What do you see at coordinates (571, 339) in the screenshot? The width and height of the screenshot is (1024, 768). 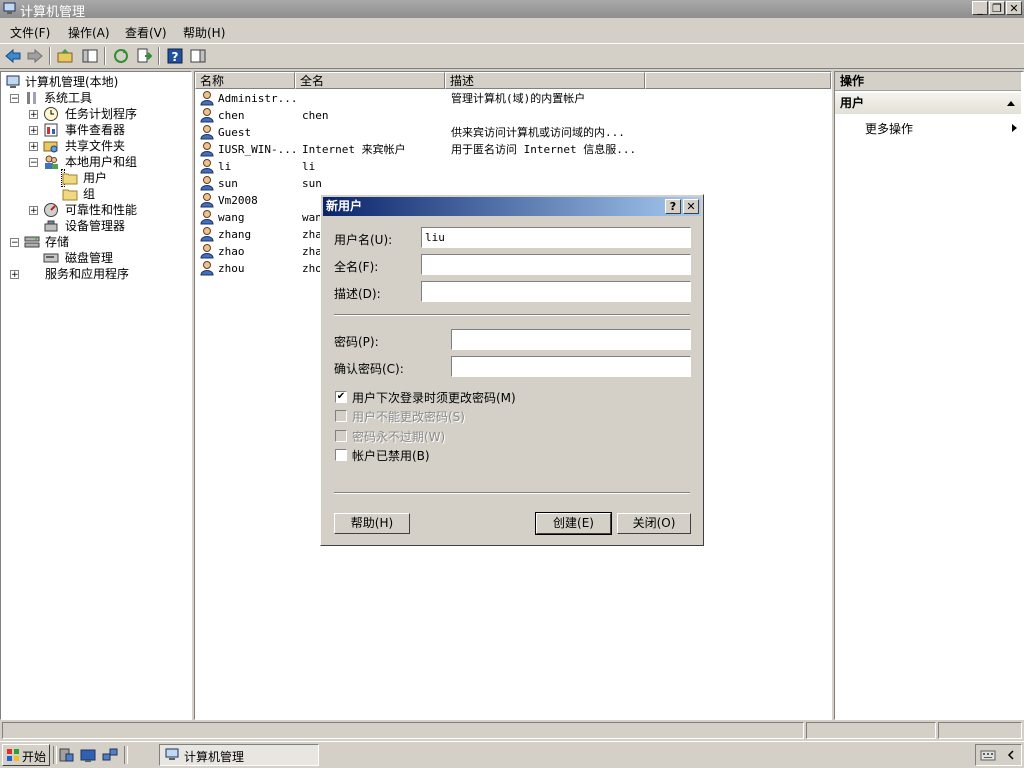 I see `password-input` at bounding box center [571, 339].